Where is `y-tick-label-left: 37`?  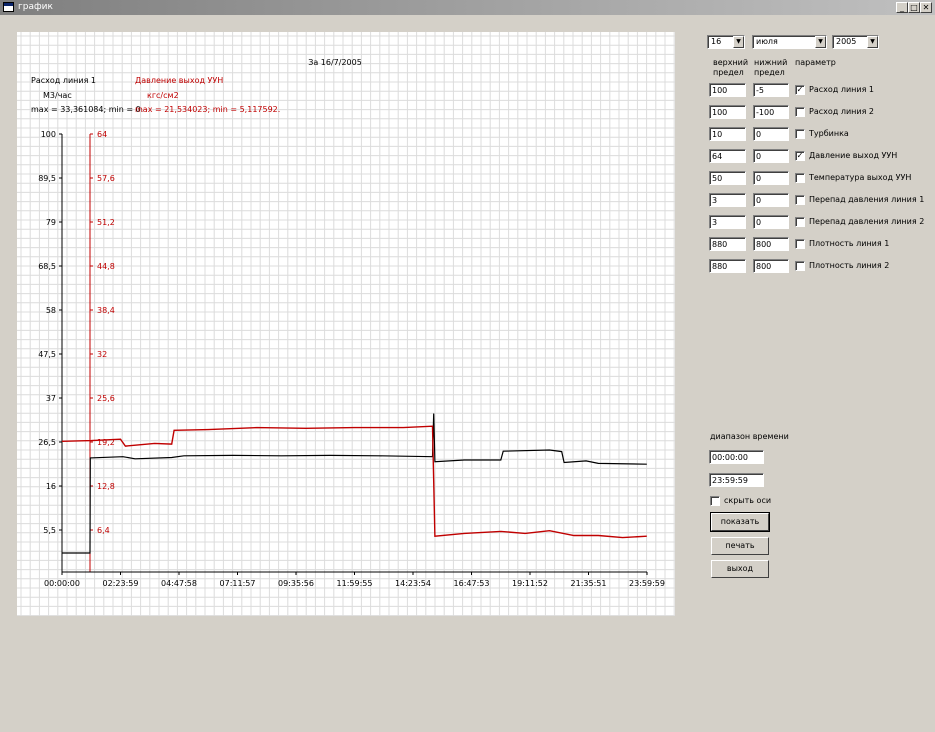
y-tick-label-left: 37 is located at coordinates (51, 398).